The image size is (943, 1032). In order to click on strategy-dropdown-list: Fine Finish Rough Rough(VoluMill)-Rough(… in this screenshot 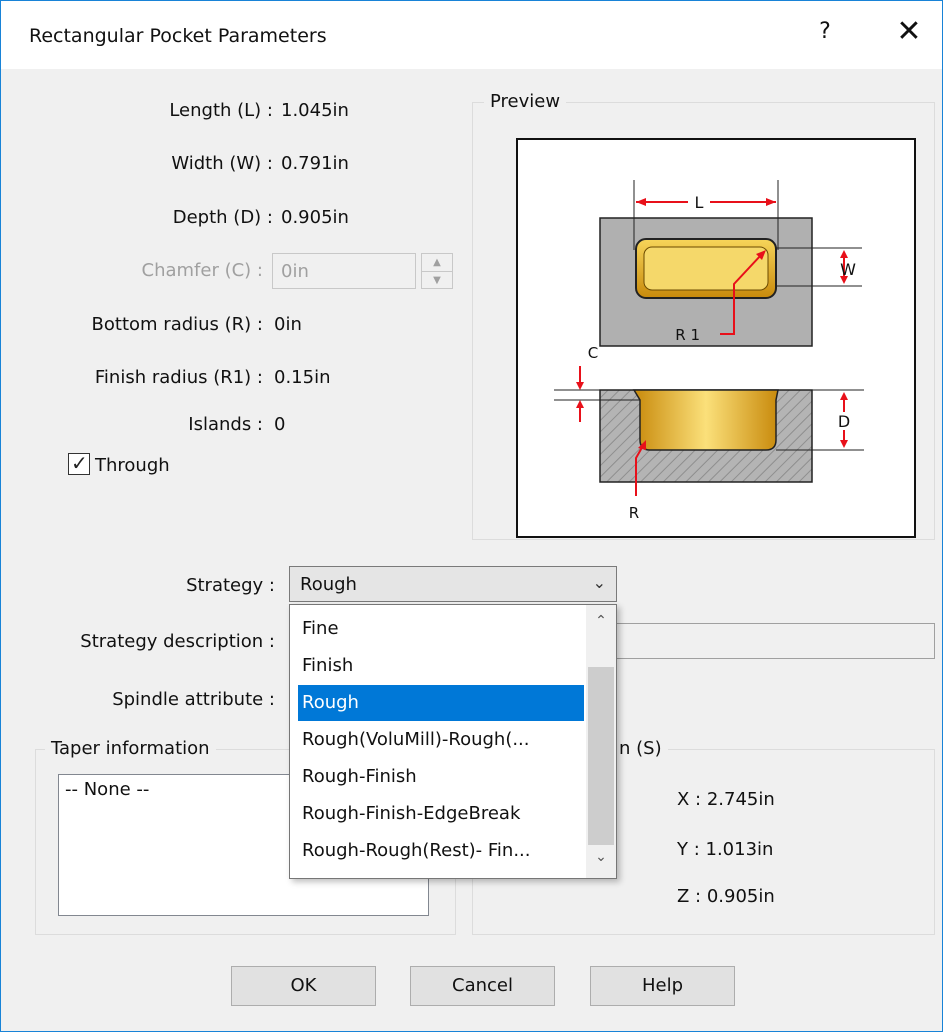, I will do `click(453, 741)`.